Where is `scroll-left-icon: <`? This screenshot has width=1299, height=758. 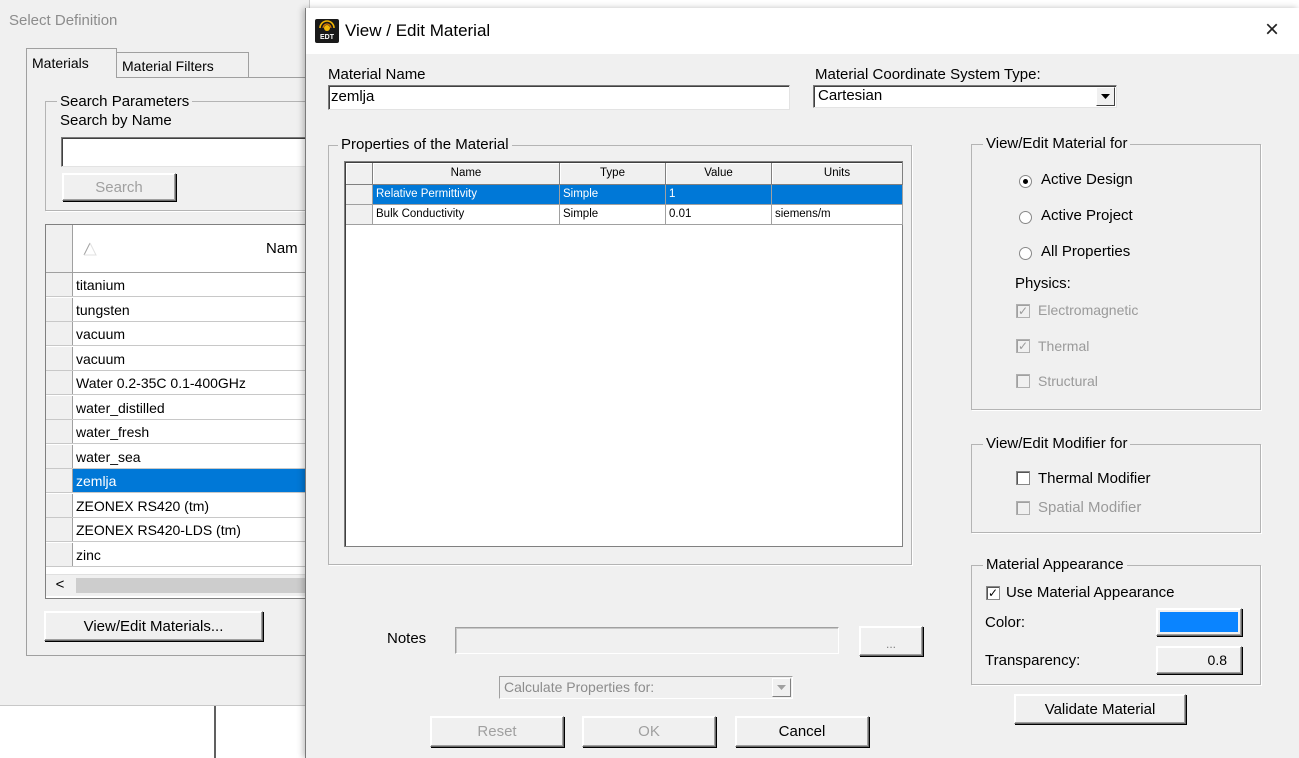
scroll-left-icon: < is located at coordinates (60, 584).